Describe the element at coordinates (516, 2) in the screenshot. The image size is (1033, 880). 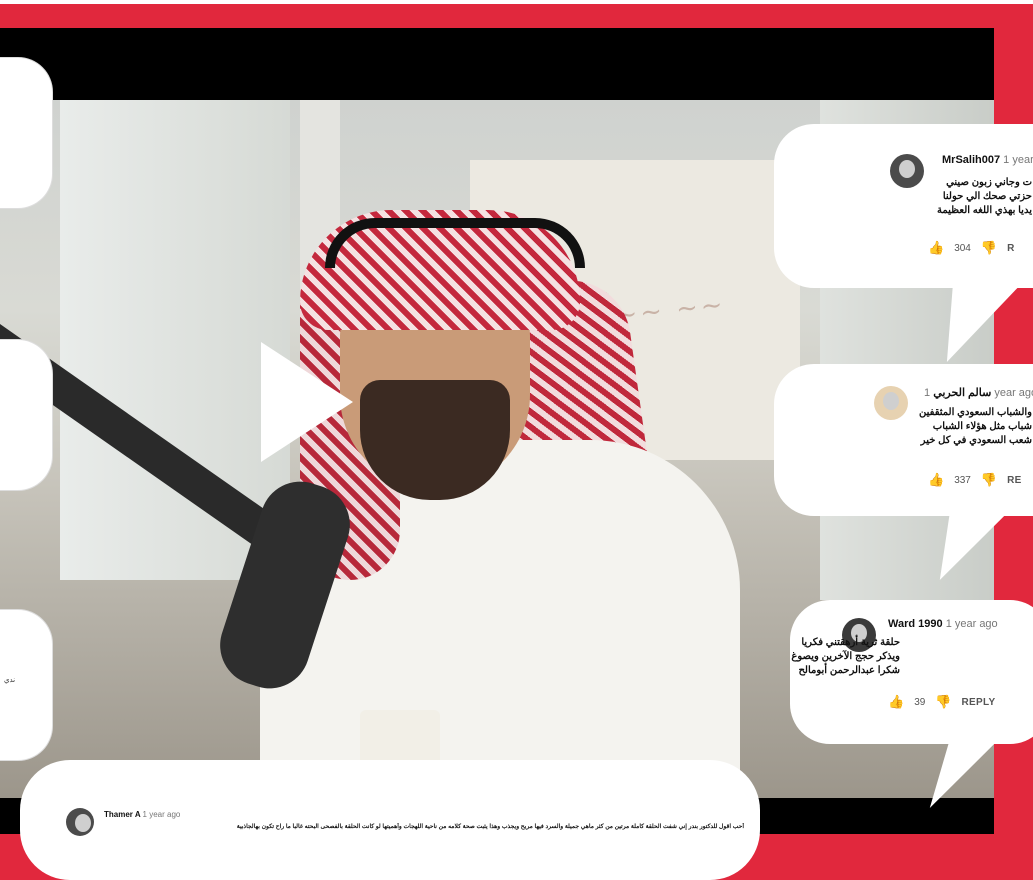
I see `top-border` at that location.